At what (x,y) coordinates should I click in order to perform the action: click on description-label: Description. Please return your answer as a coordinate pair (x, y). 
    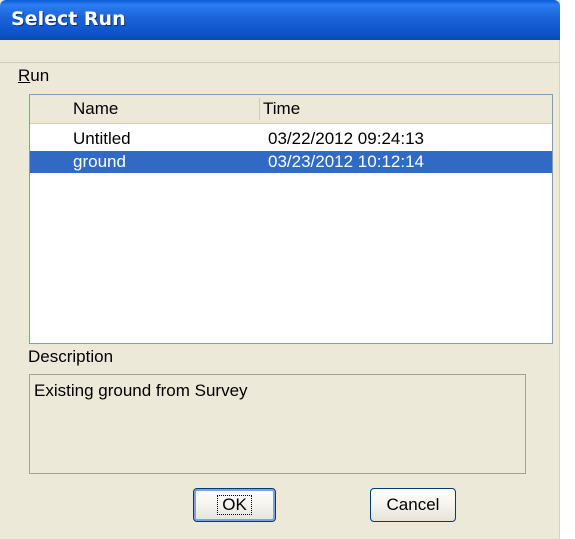
    Looking at the image, I should click on (71, 356).